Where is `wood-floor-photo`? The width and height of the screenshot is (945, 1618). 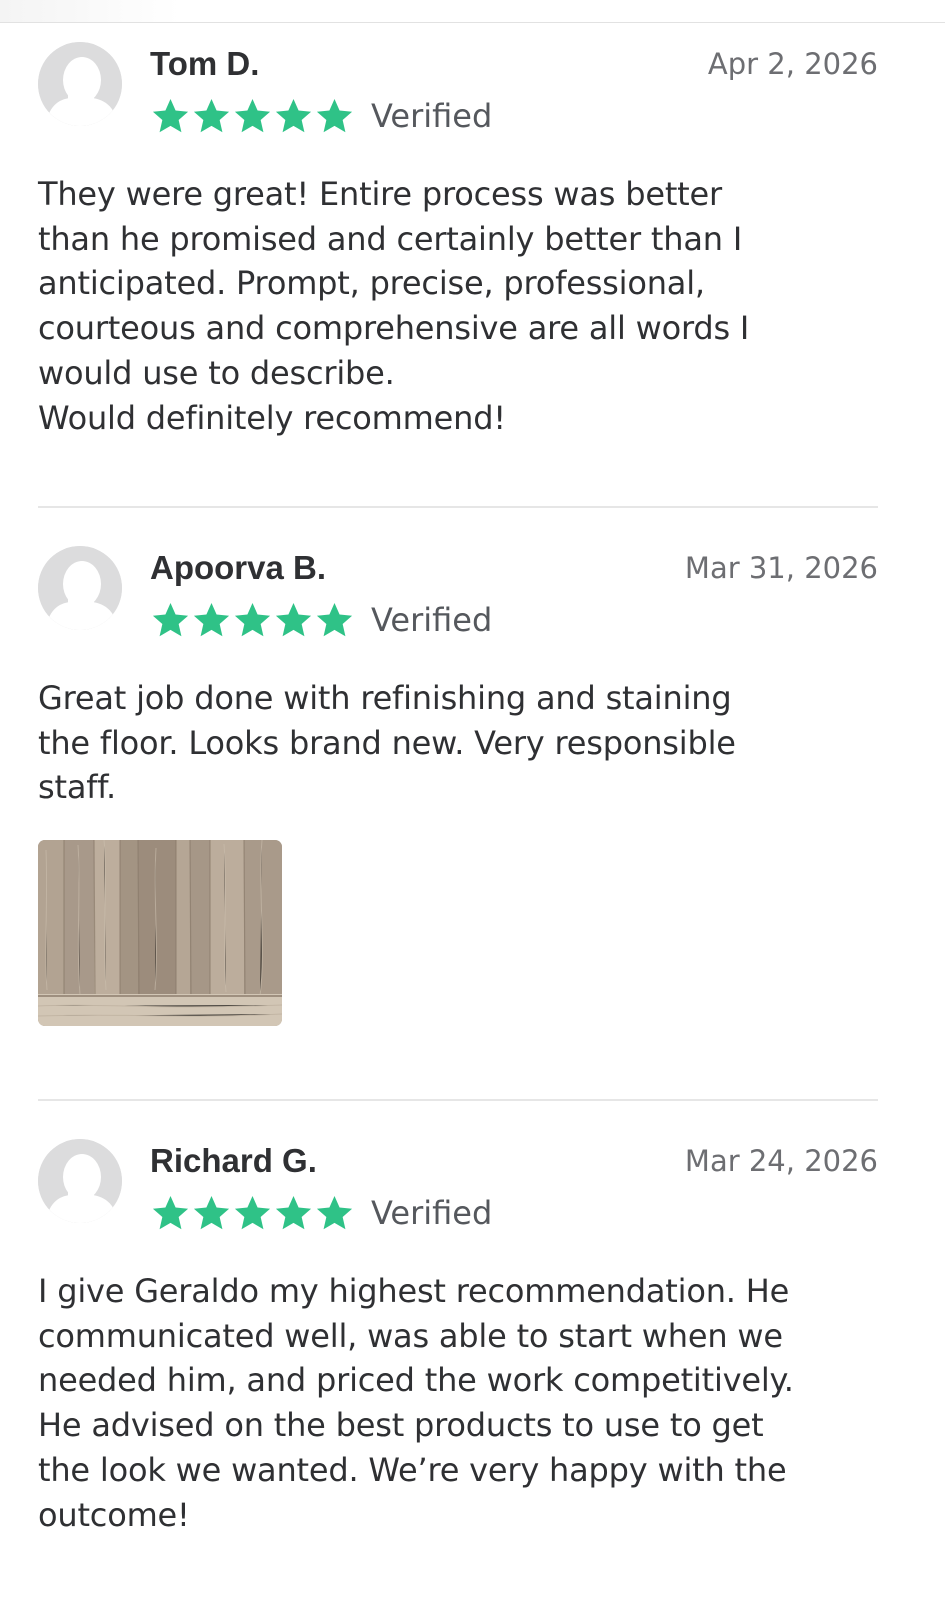
wood-floor-photo is located at coordinates (160, 933).